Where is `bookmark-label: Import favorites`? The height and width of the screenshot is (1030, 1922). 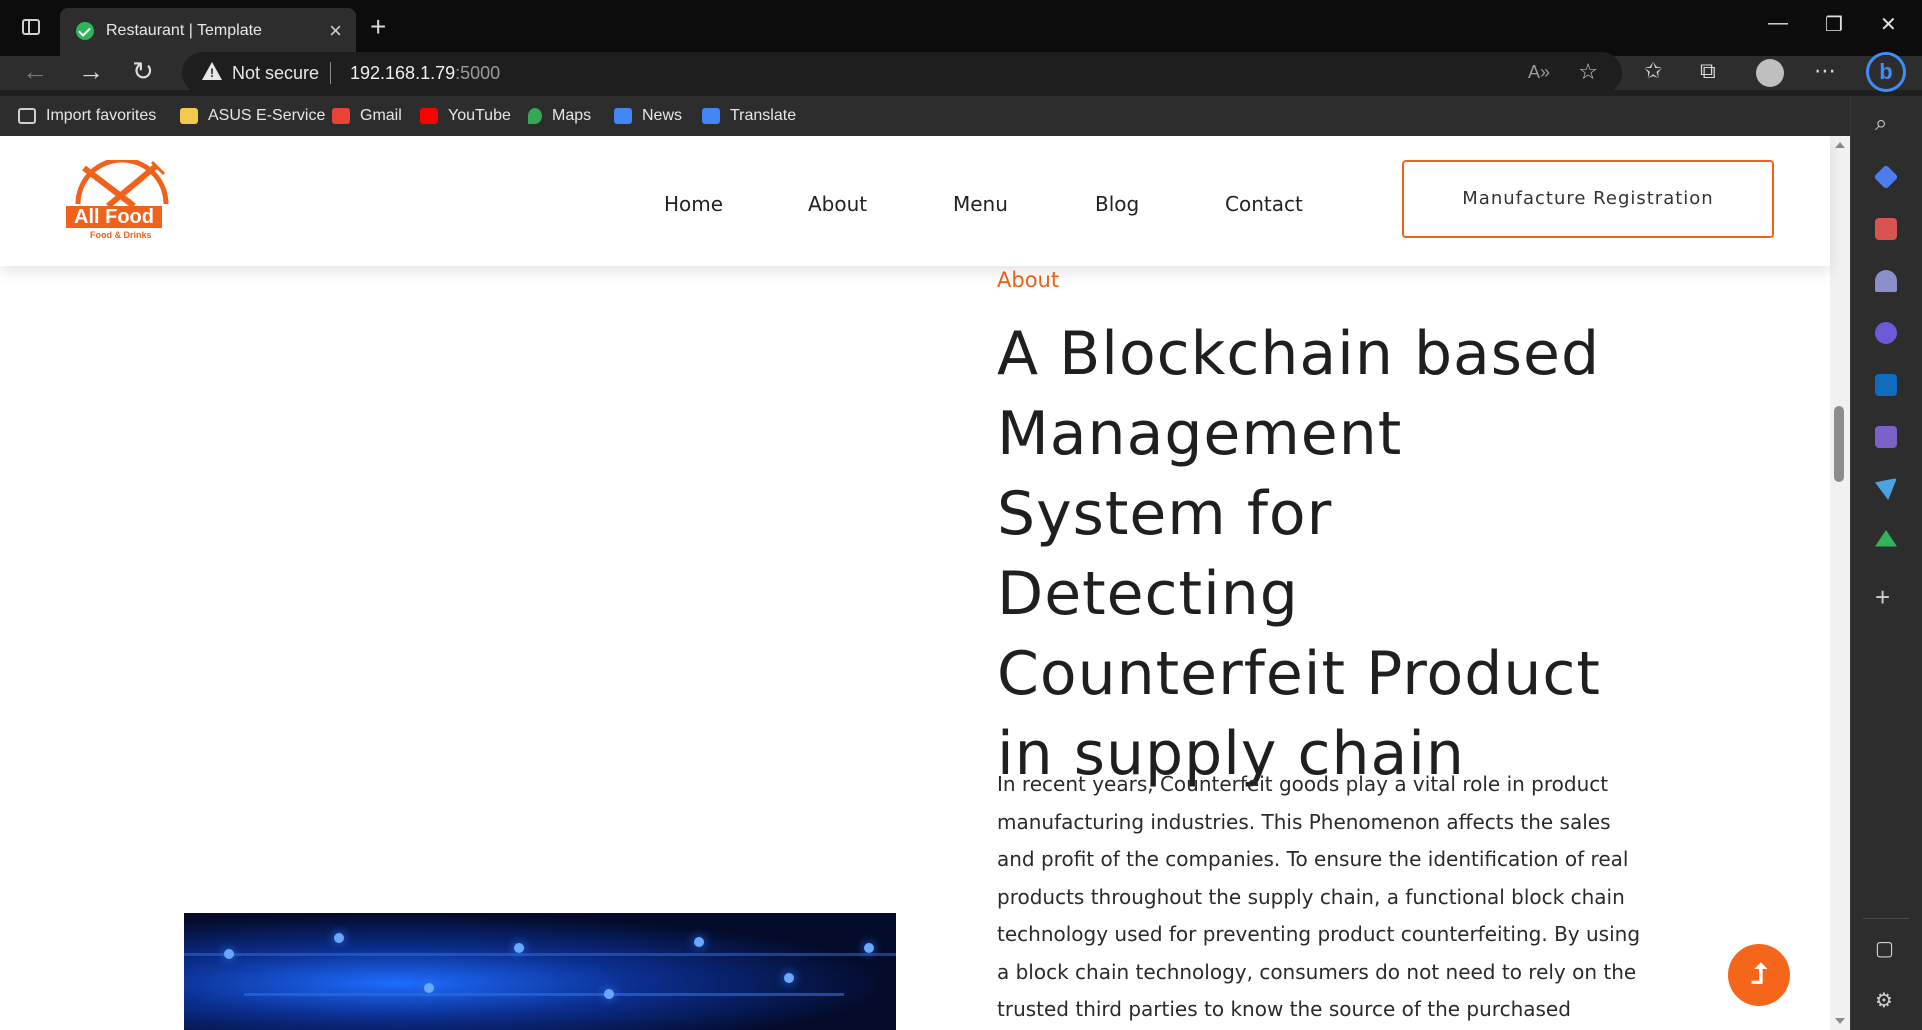 bookmark-label: Import favorites is located at coordinates (101, 115).